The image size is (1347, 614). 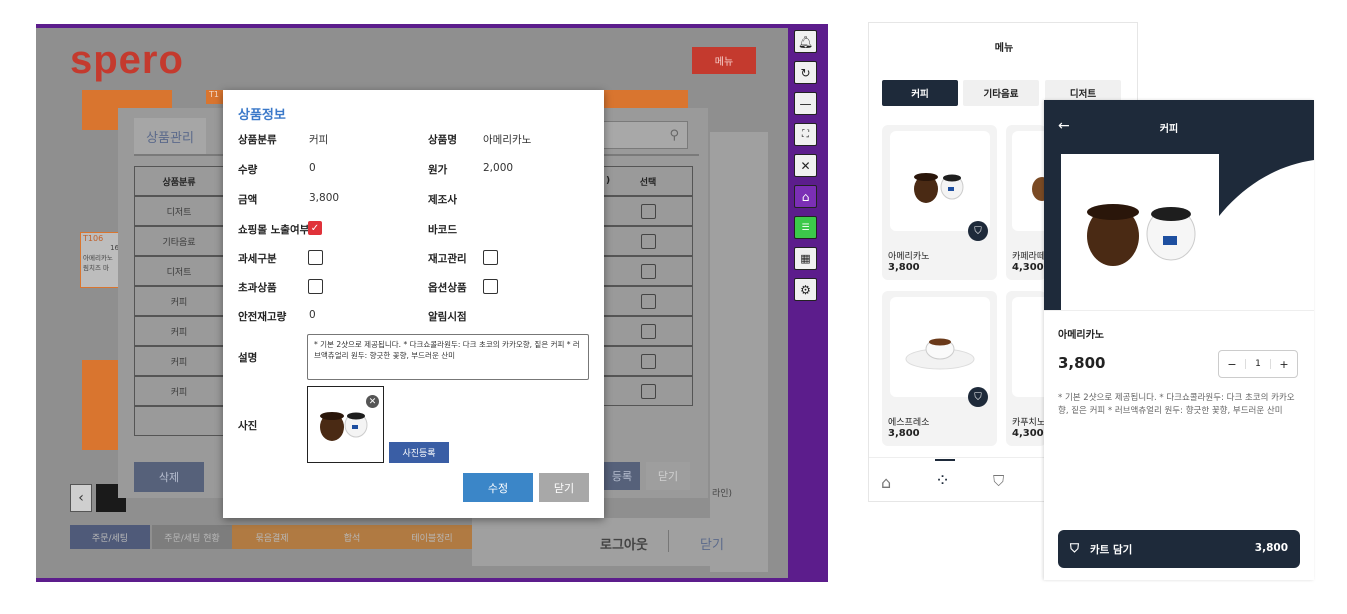 What do you see at coordinates (127, 60) in the screenshot?
I see `pos-logo: spero` at bounding box center [127, 60].